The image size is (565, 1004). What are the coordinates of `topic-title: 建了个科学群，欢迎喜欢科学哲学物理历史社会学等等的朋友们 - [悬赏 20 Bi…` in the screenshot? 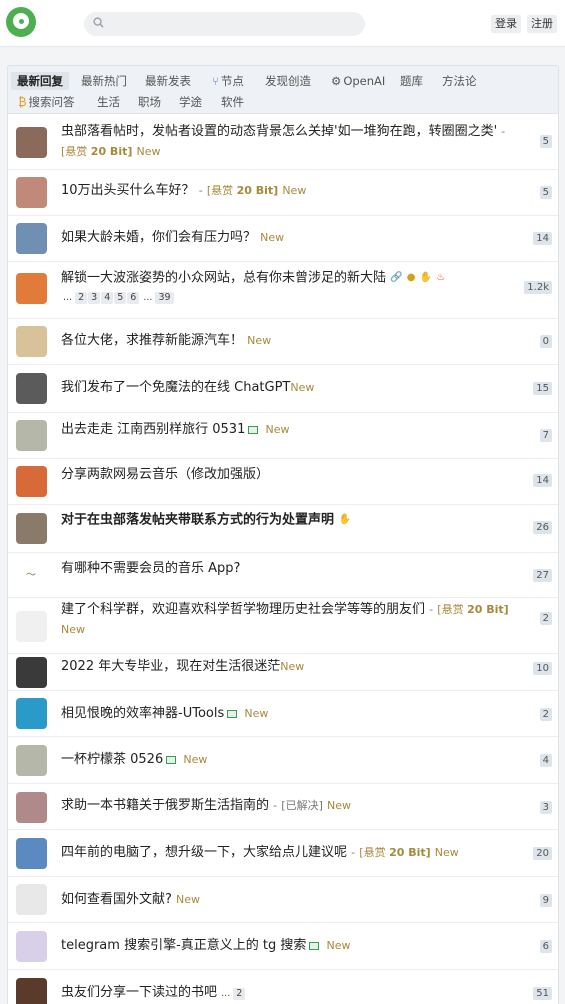 It's located at (288, 620).